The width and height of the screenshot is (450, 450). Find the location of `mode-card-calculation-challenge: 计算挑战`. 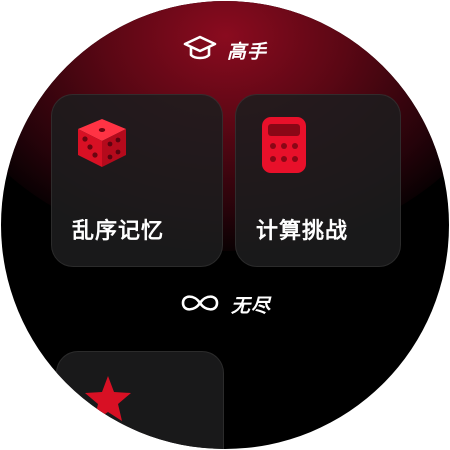

mode-card-calculation-challenge: 计算挑战 is located at coordinates (318, 180).